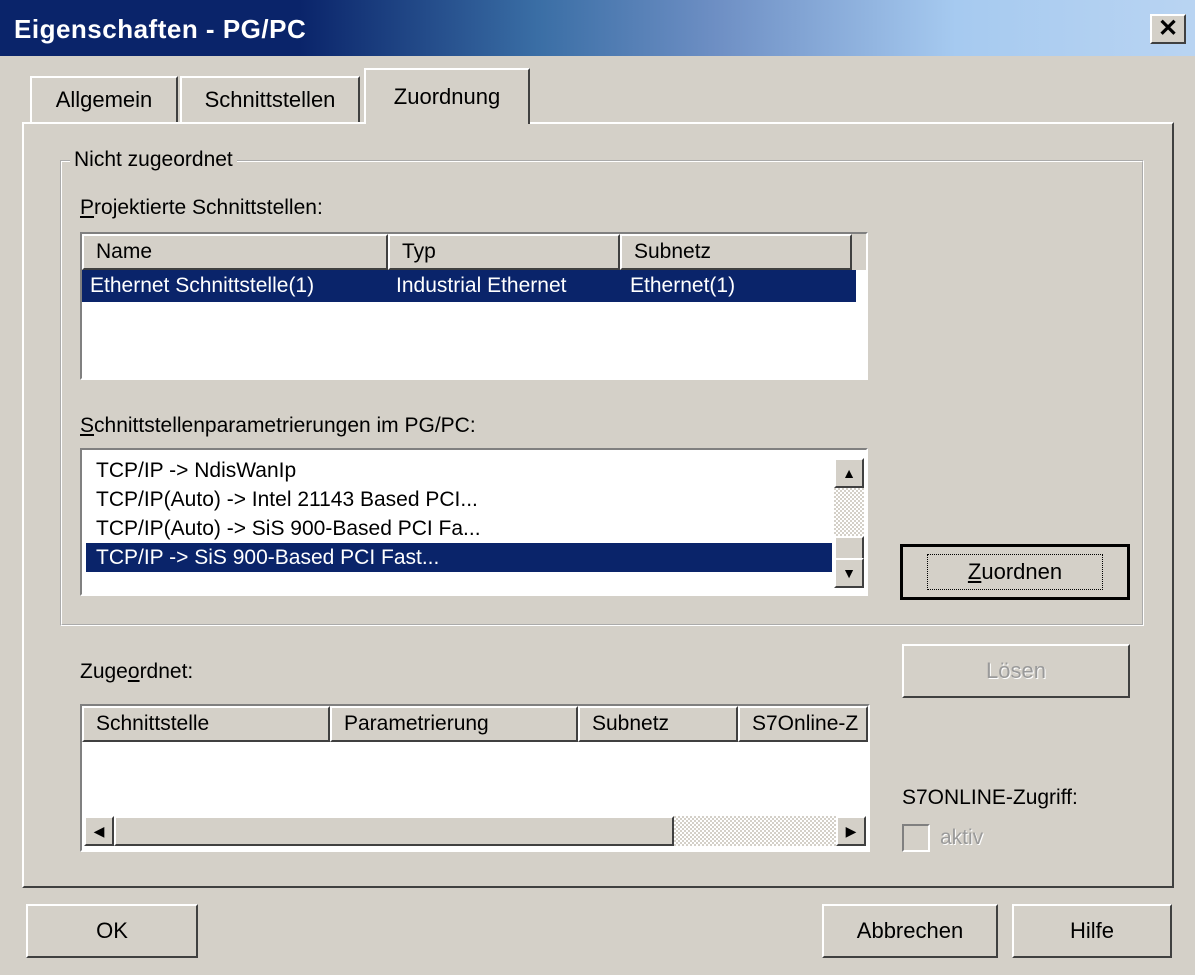  I want to click on arrow-right-icon: ▶, so click(851, 830).